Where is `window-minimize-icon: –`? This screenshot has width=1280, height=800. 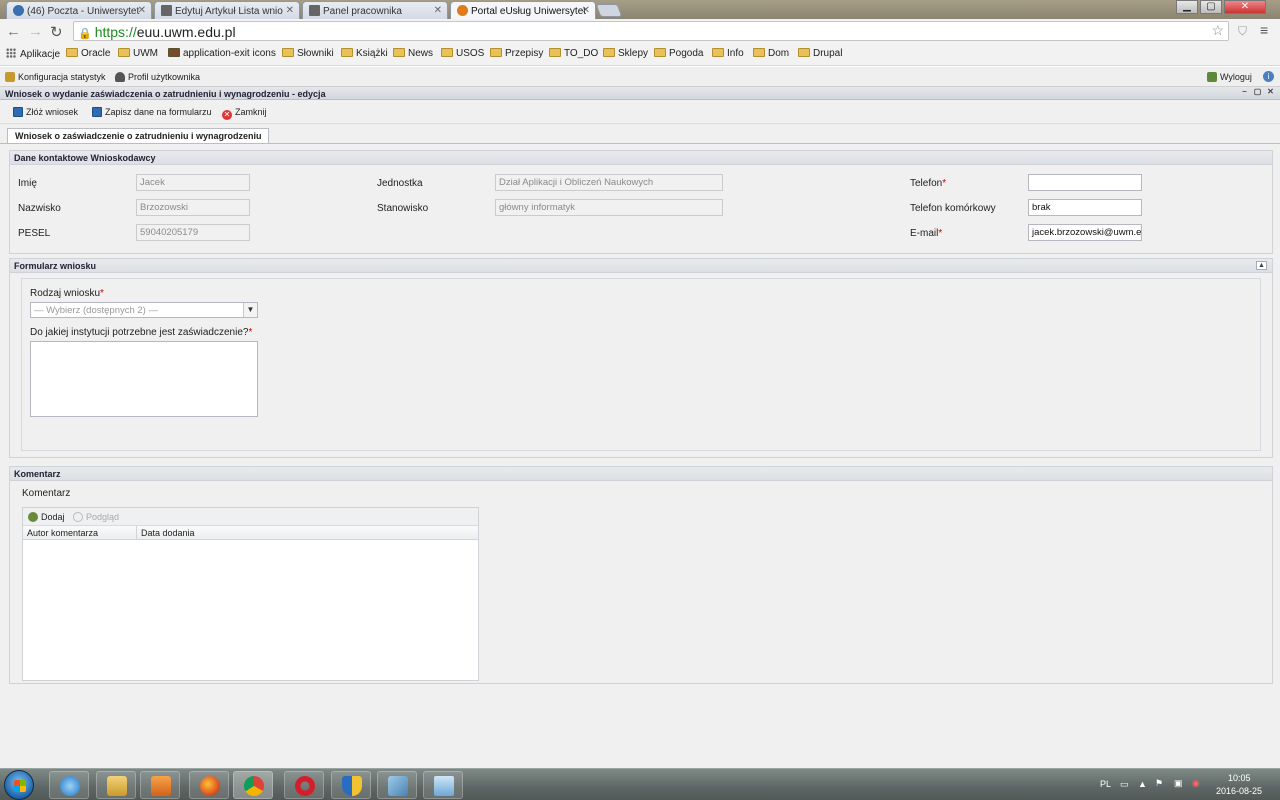 window-minimize-icon: – is located at coordinates (1244, 92).